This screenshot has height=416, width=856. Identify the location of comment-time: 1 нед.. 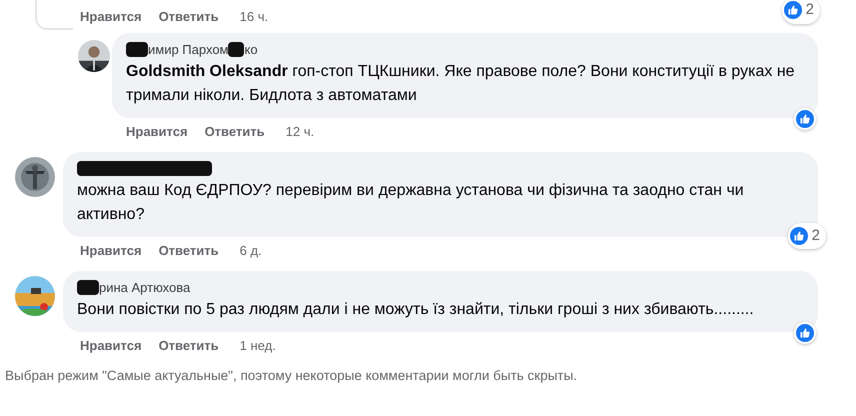
(258, 346).